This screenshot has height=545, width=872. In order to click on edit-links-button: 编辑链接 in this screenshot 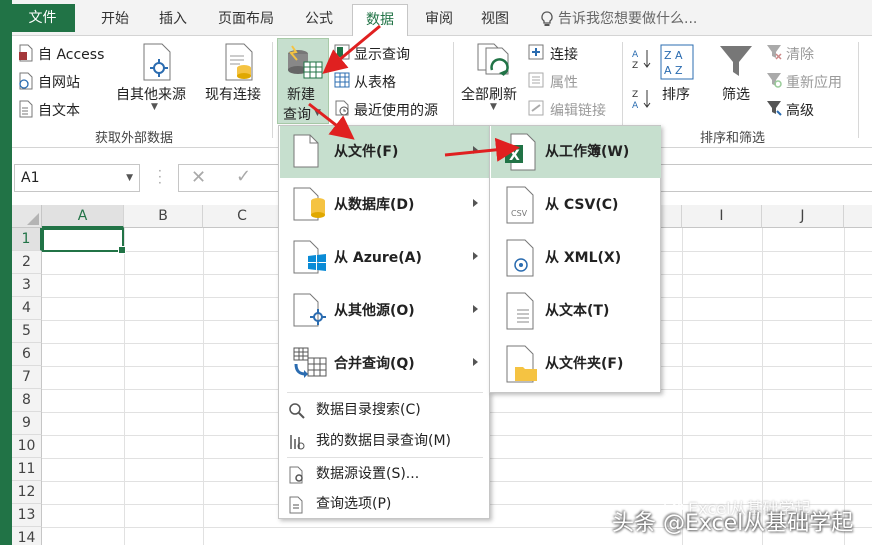, I will do `click(578, 110)`.